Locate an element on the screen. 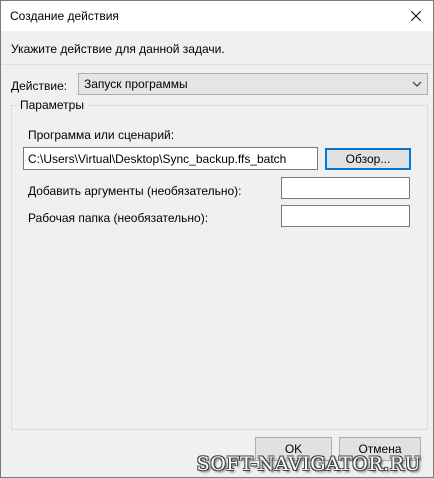 This screenshot has width=434, height=478. action-select-value: Запуск программы is located at coordinates (136, 84).